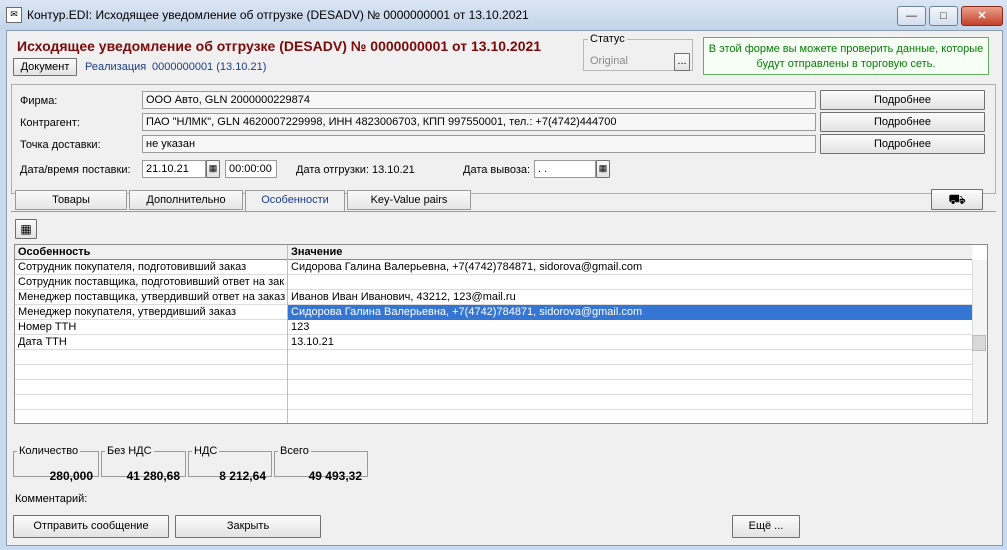 The height and width of the screenshot is (550, 1007). Describe the element at coordinates (603, 169) in the screenshot. I see `export-date-calendar-icon: ▦` at that location.